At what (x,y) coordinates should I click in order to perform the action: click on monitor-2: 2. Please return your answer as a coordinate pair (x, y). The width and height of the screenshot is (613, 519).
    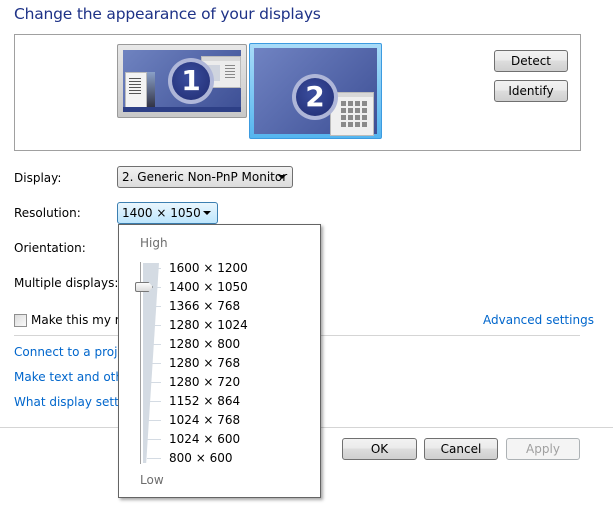
    Looking at the image, I should click on (315, 91).